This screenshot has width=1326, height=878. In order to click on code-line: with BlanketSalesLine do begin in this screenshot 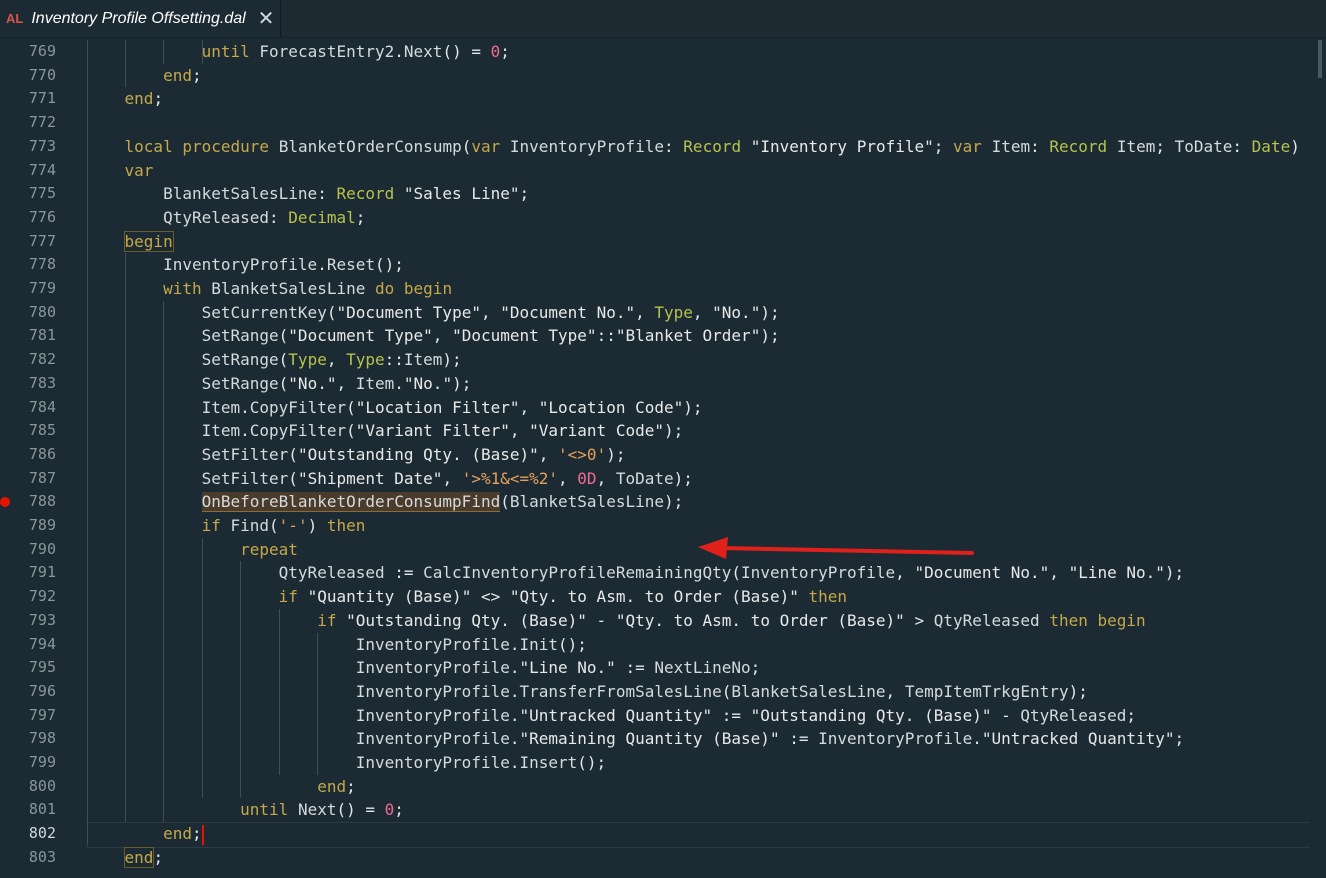, I will do `click(269, 289)`.